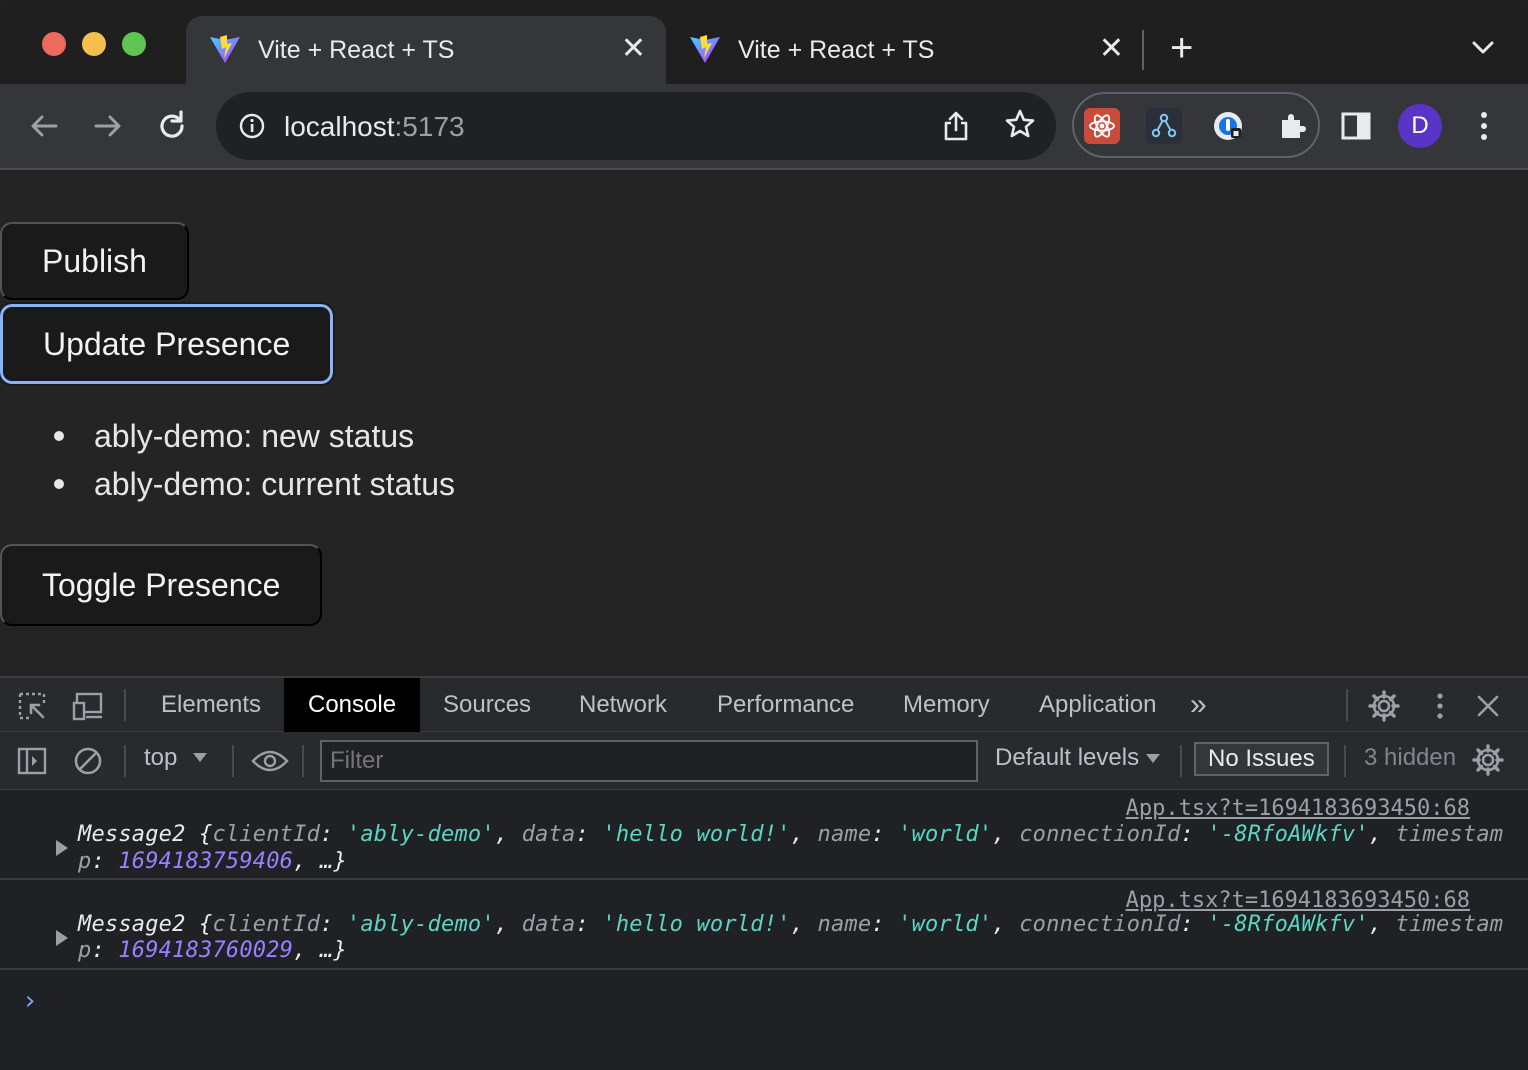 The image size is (1528, 1070). What do you see at coordinates (1261, 759) in the screenshot?
I see `issues-button: No Issues` at bounding box center [1261, 759].